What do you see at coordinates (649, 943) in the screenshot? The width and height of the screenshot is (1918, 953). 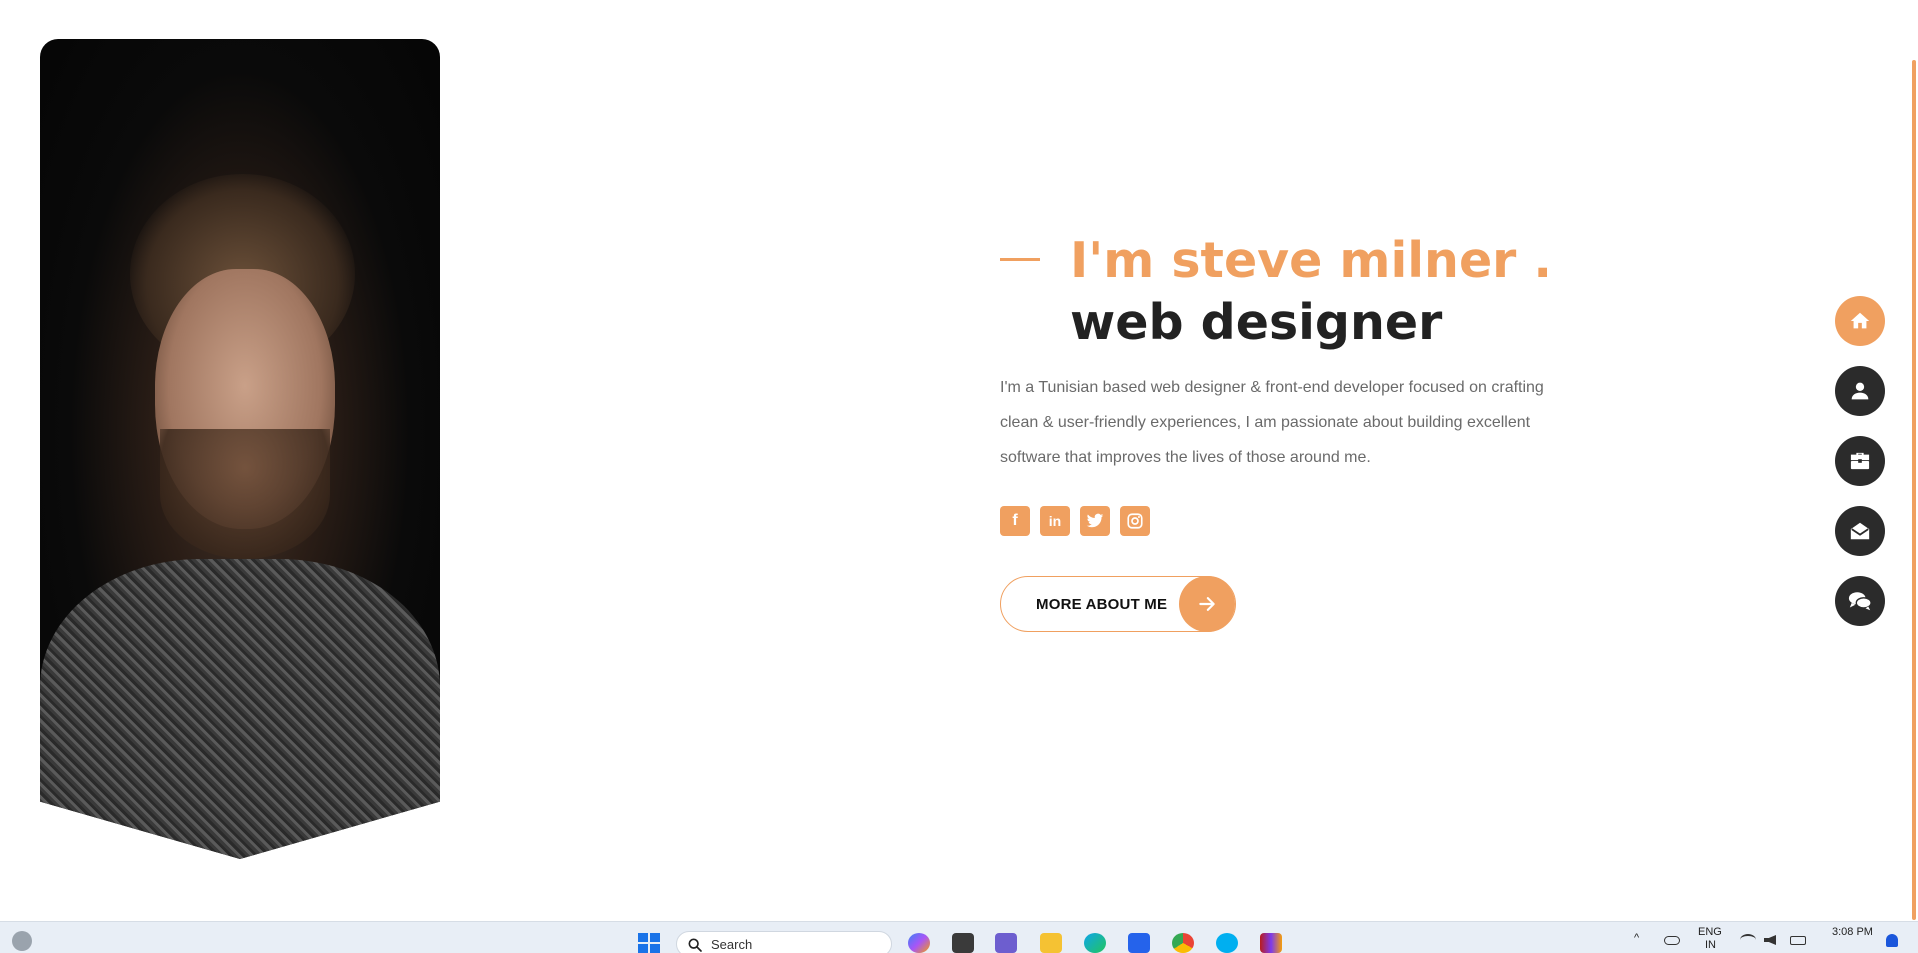 I see `windows-start-icon` at bounding box center [649, 943].